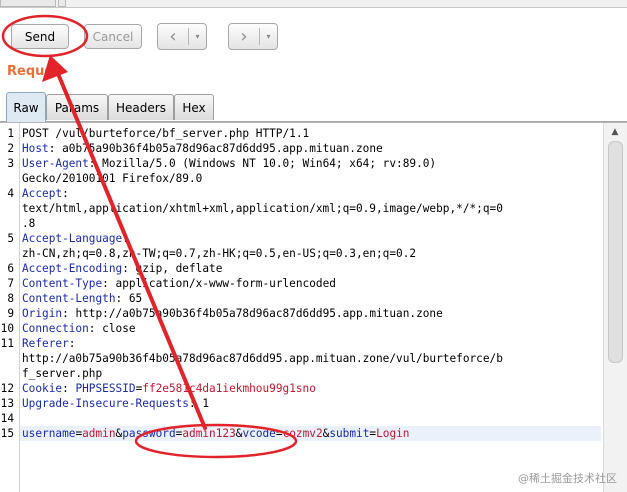 The image size is (627, 492). Describe the element at coordinates (253, 36) in the screenshot. I see `forward-button: › ▾` at that location.